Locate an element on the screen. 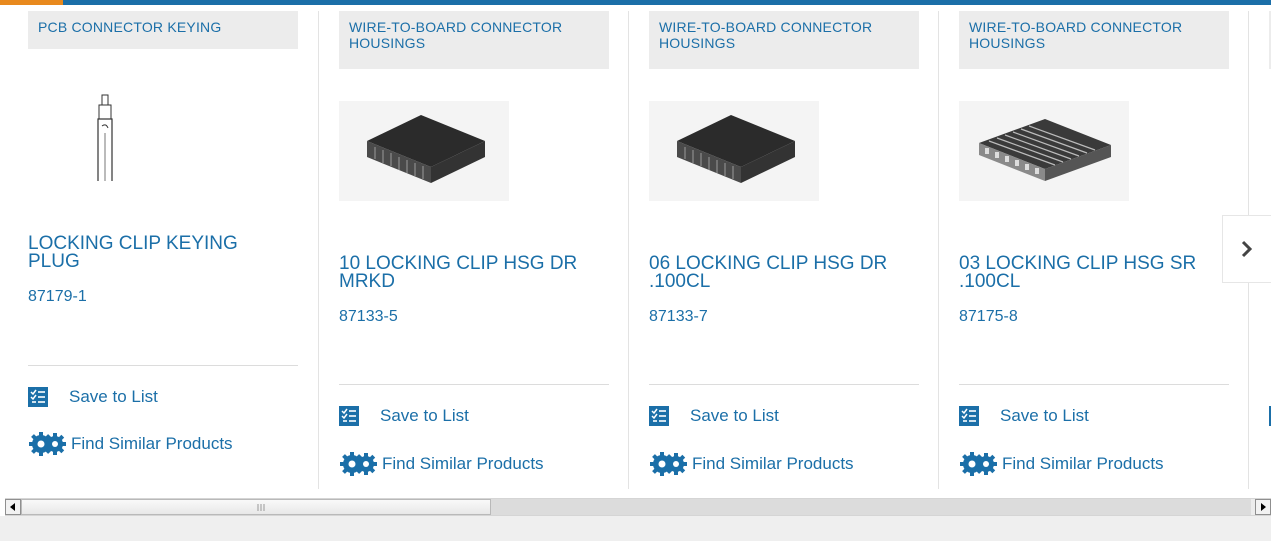 This screenshot has width=1271, height=541. scrollbar-track is located at coordinates (871, 507).